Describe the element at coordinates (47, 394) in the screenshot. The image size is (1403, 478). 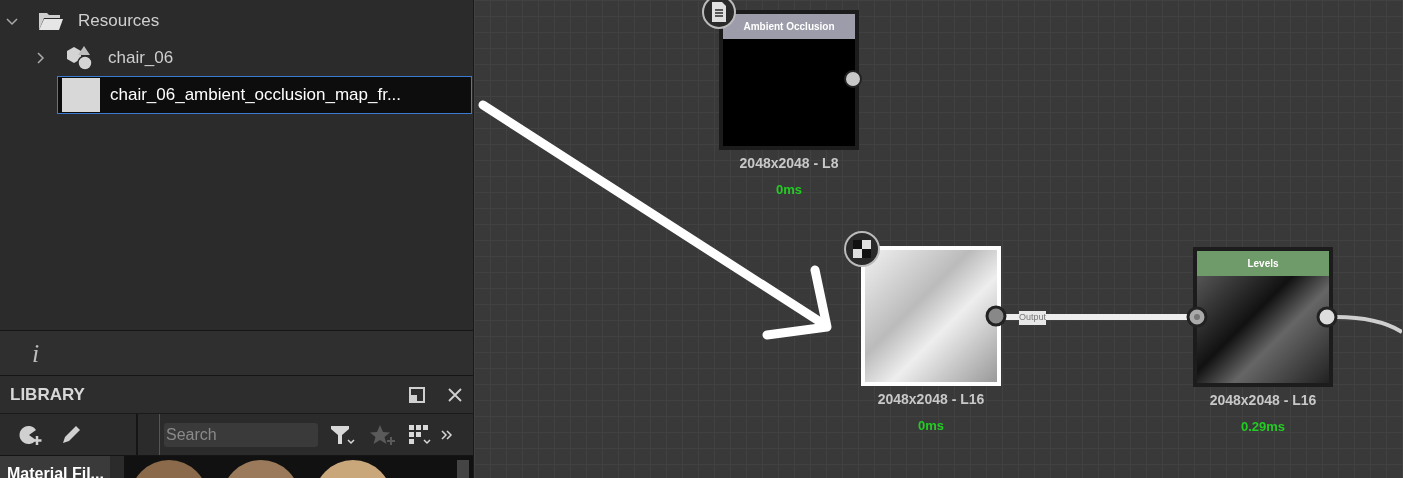
I see `panel-title: LIBRARY` at that location.